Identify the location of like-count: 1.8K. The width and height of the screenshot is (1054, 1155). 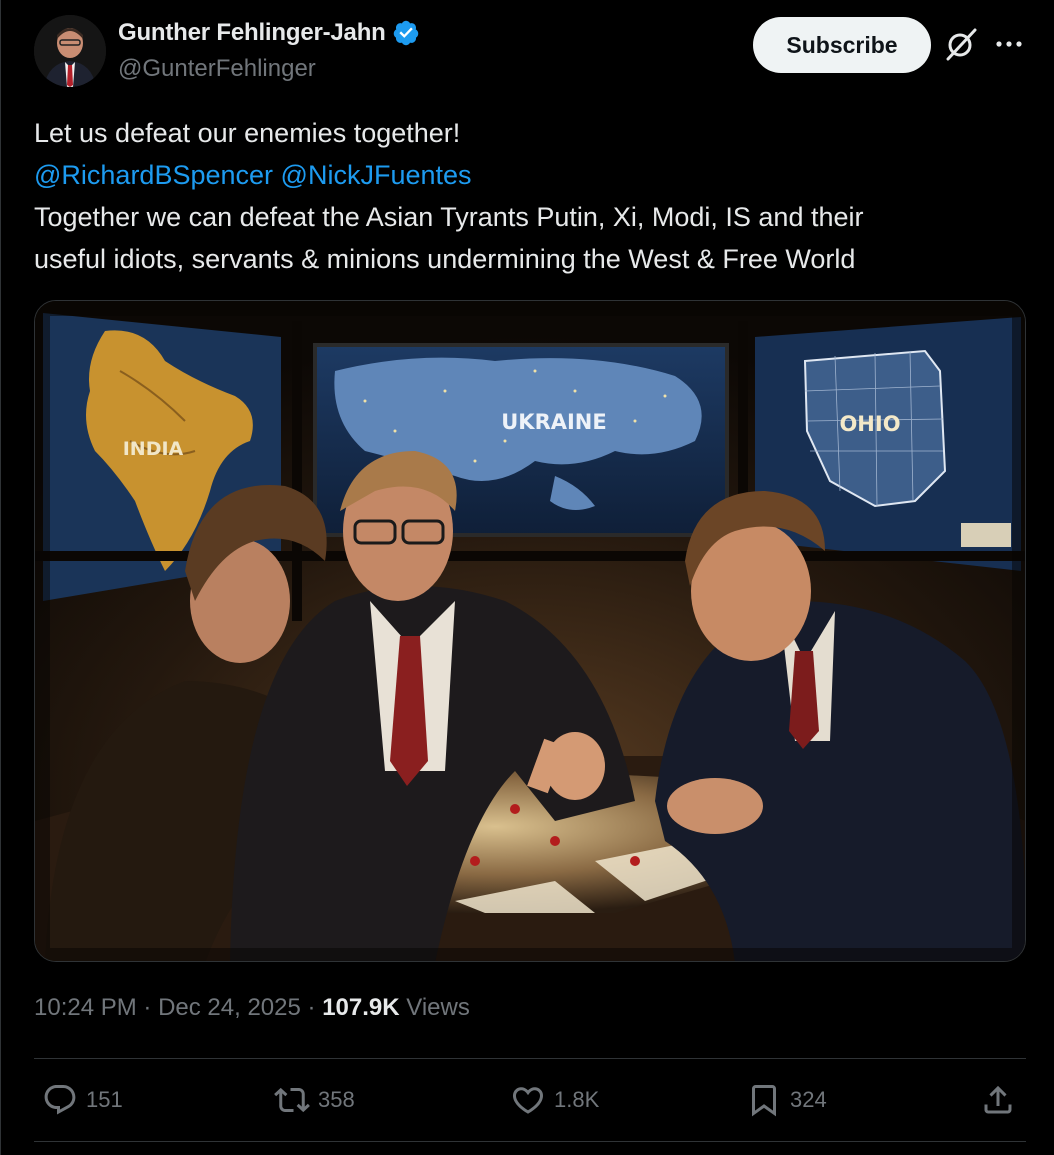
(577, 1099).